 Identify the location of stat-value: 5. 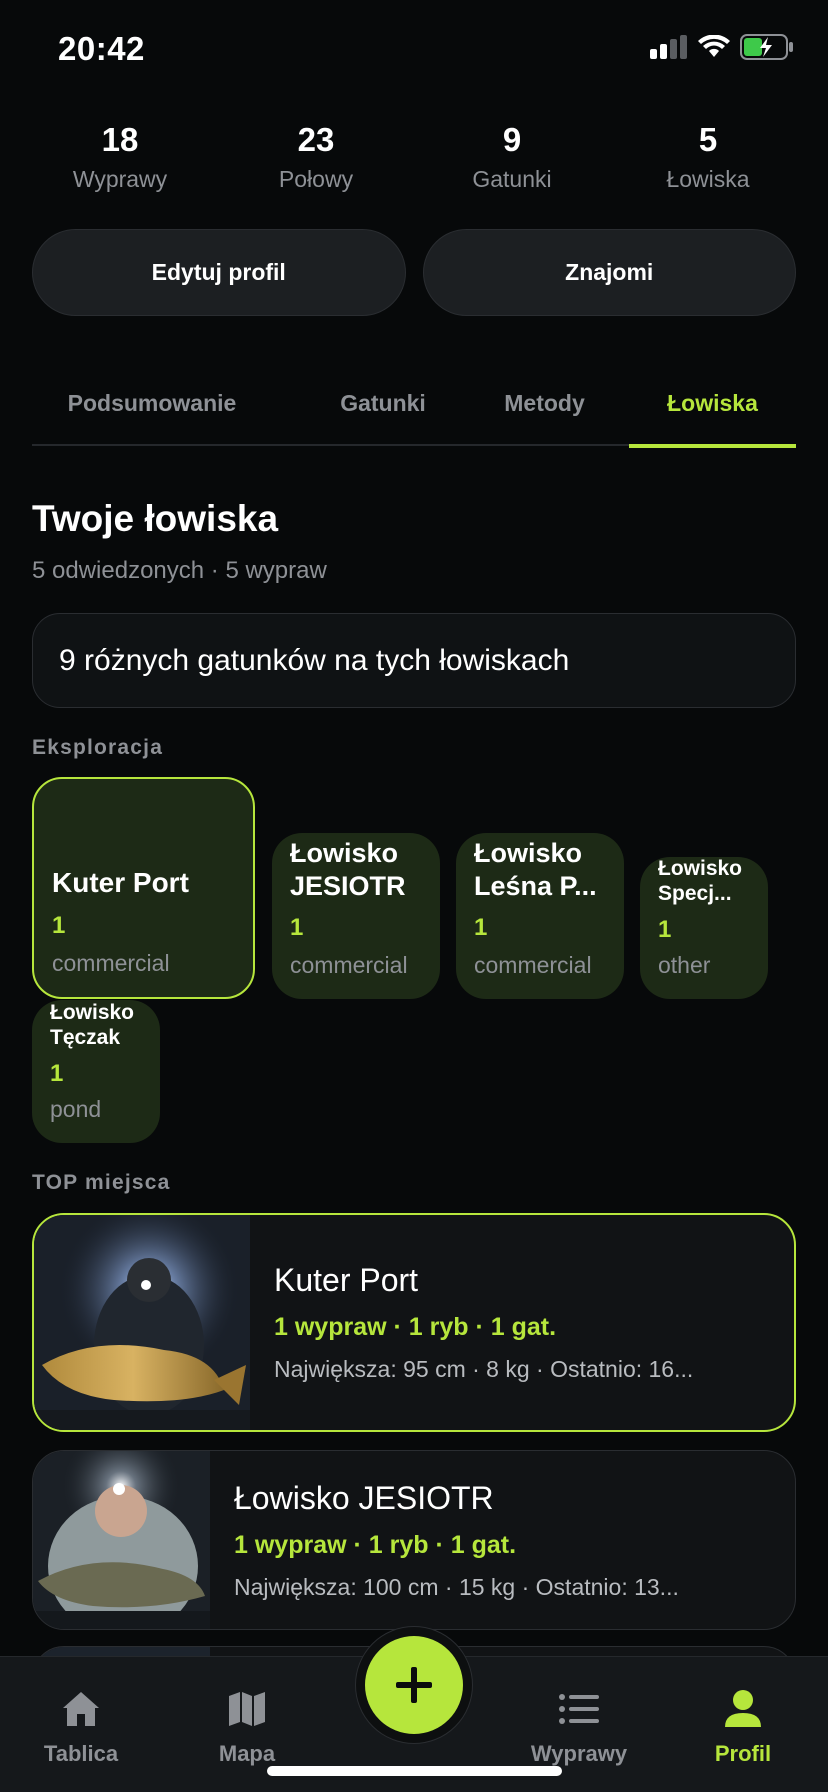
(708, 139).